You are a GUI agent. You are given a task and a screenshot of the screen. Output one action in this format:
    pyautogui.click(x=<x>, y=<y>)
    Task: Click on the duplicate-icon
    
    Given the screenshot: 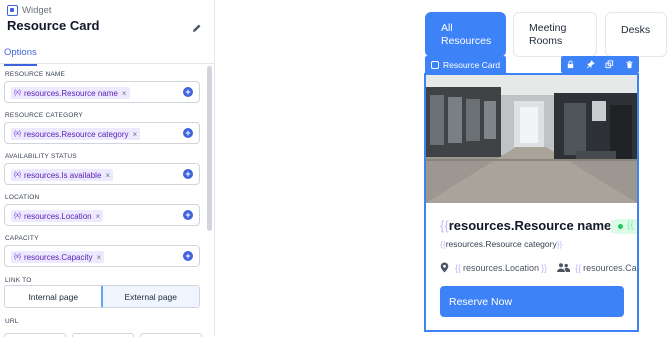 What is the action you would take?
    pyautogui.click(x=610, y=65)
    